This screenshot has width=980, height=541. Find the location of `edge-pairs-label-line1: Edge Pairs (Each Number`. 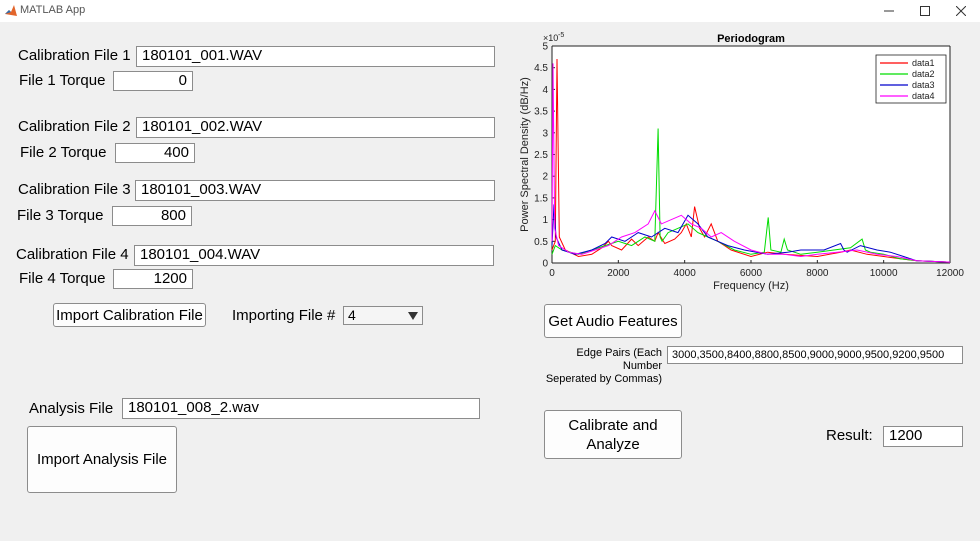

edge-pairs-label-line1: Edge Pairs (Each Number is located at coordinates (619, 359).